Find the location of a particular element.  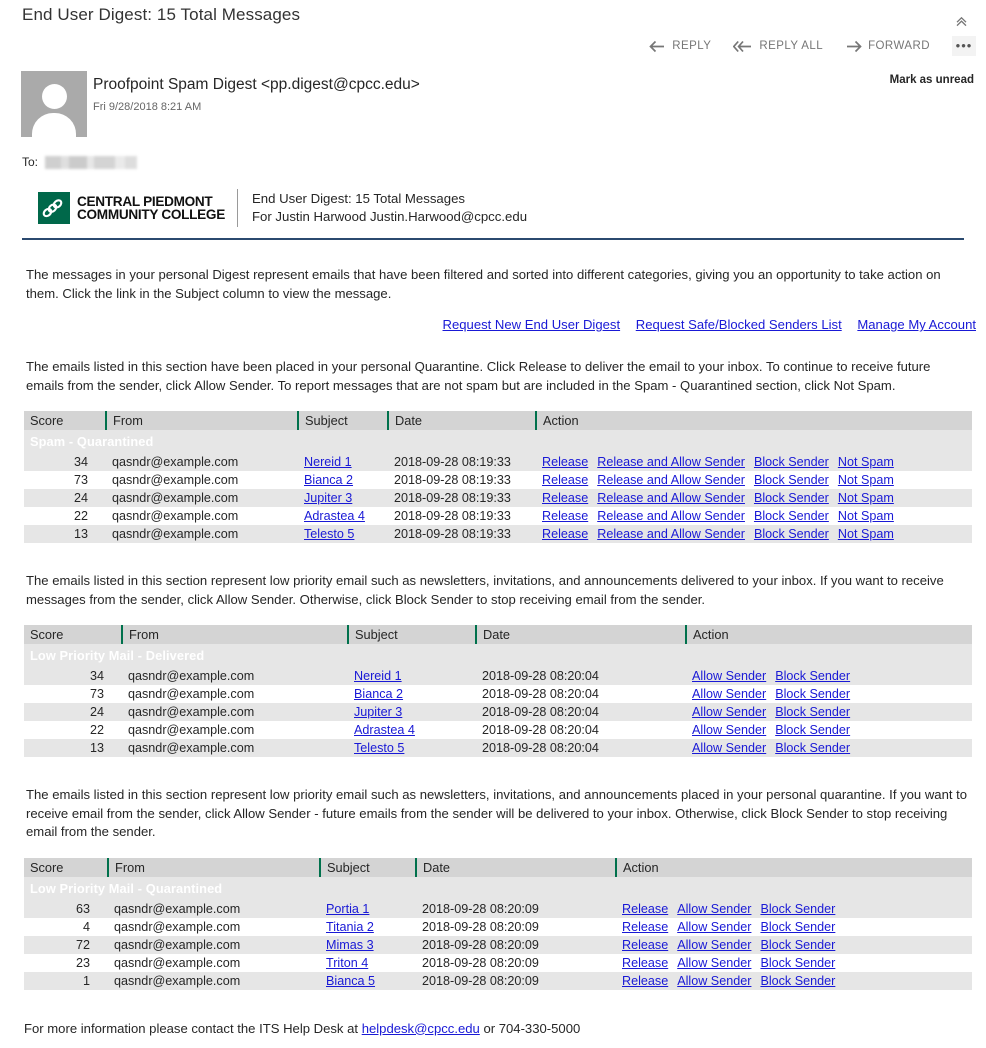

cell-subject: Adrastea 4 is located at coordinates (412, 730).